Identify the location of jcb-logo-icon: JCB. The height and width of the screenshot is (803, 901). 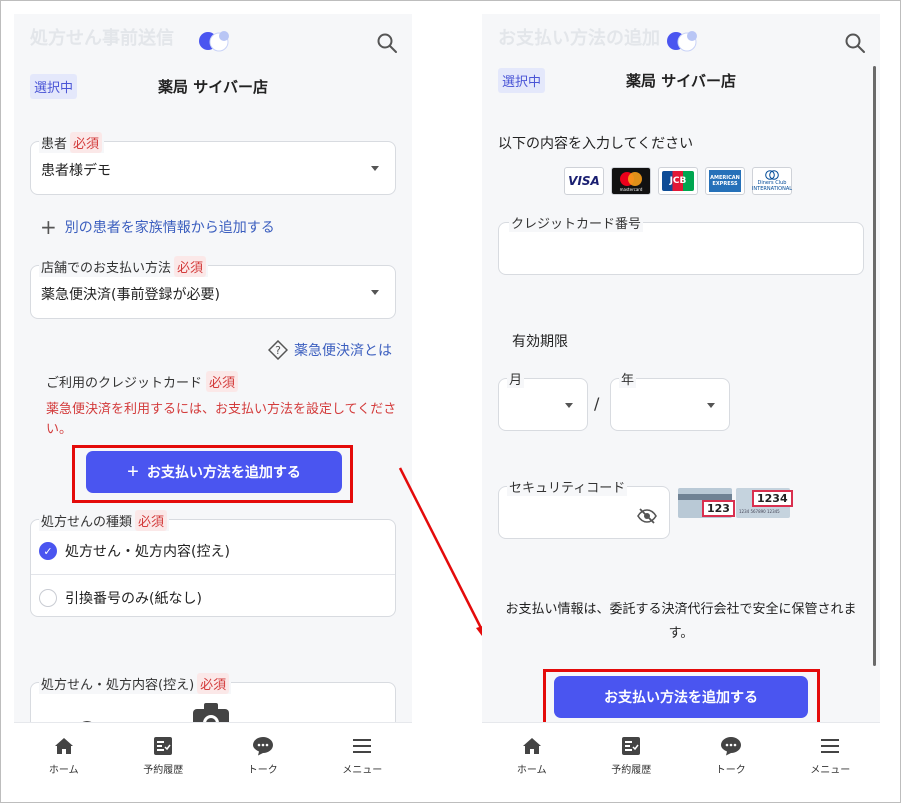
(678, 181).